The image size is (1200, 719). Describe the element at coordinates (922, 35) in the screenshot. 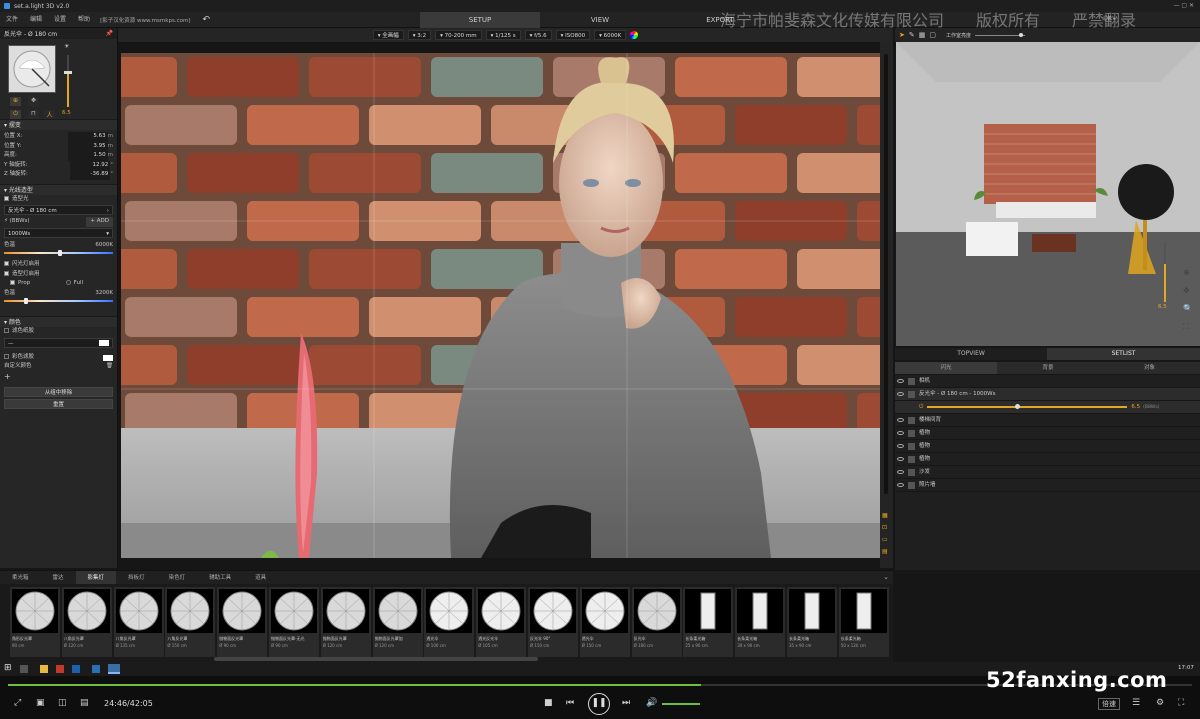

I see `grid-view-icon: ▦` at that location.